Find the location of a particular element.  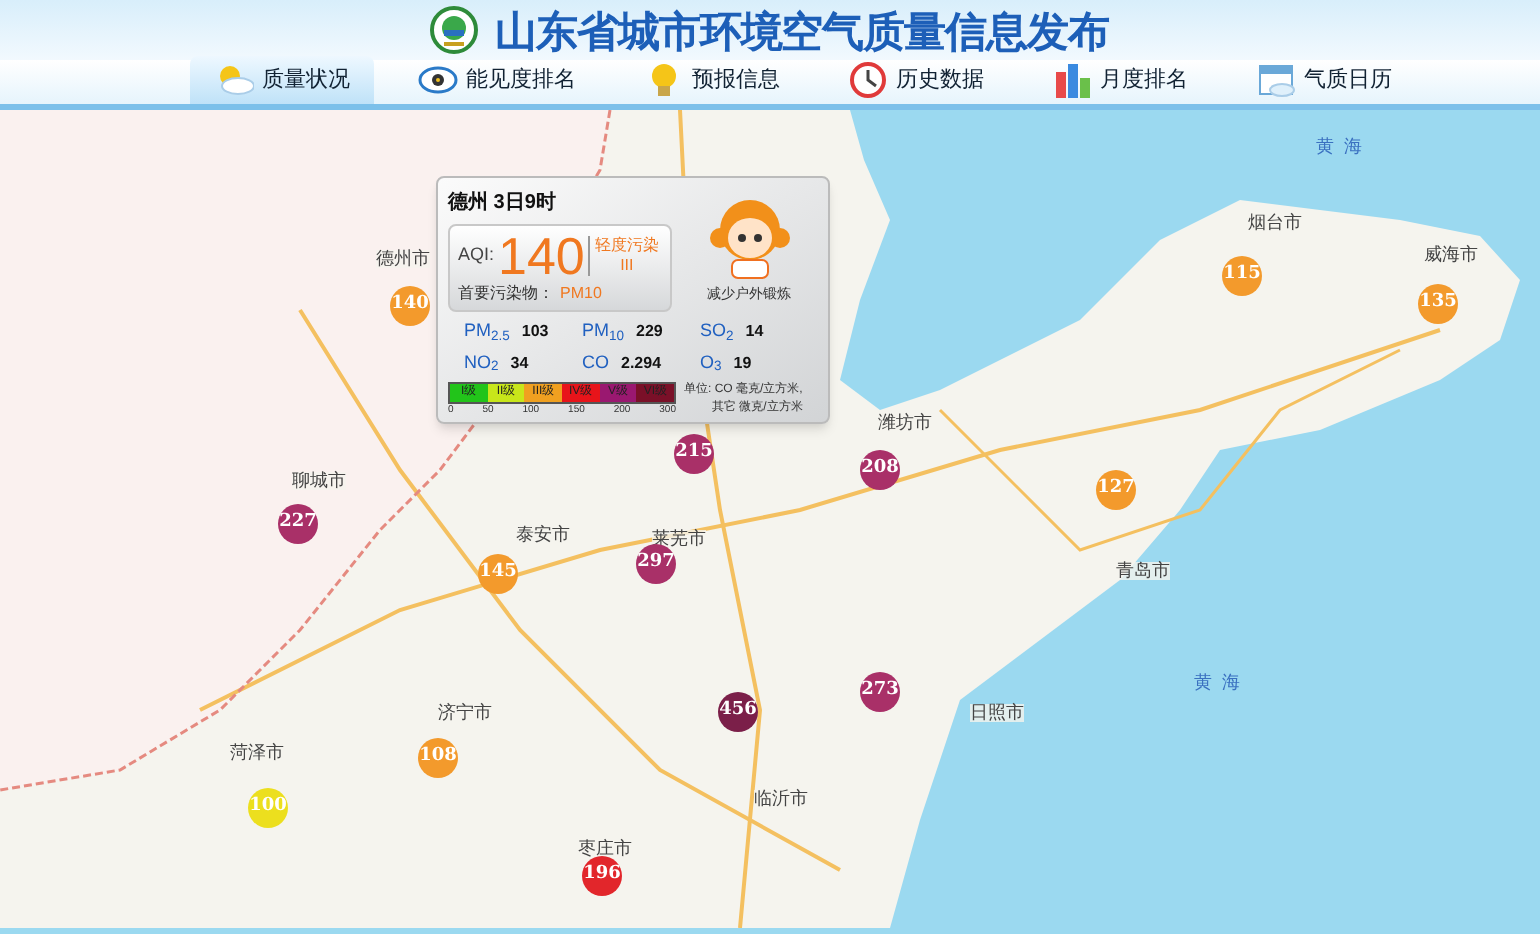

pollution-level: 轻度污染 is located at coordinates (626, 246).